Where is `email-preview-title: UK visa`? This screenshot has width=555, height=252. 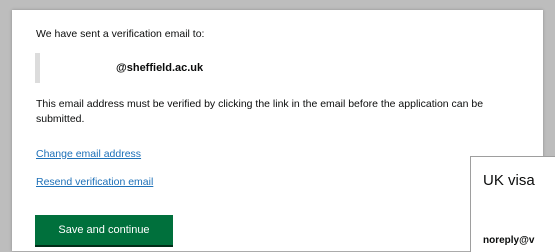 email-preview-title: UK visa is located at coordinates (509, 180).